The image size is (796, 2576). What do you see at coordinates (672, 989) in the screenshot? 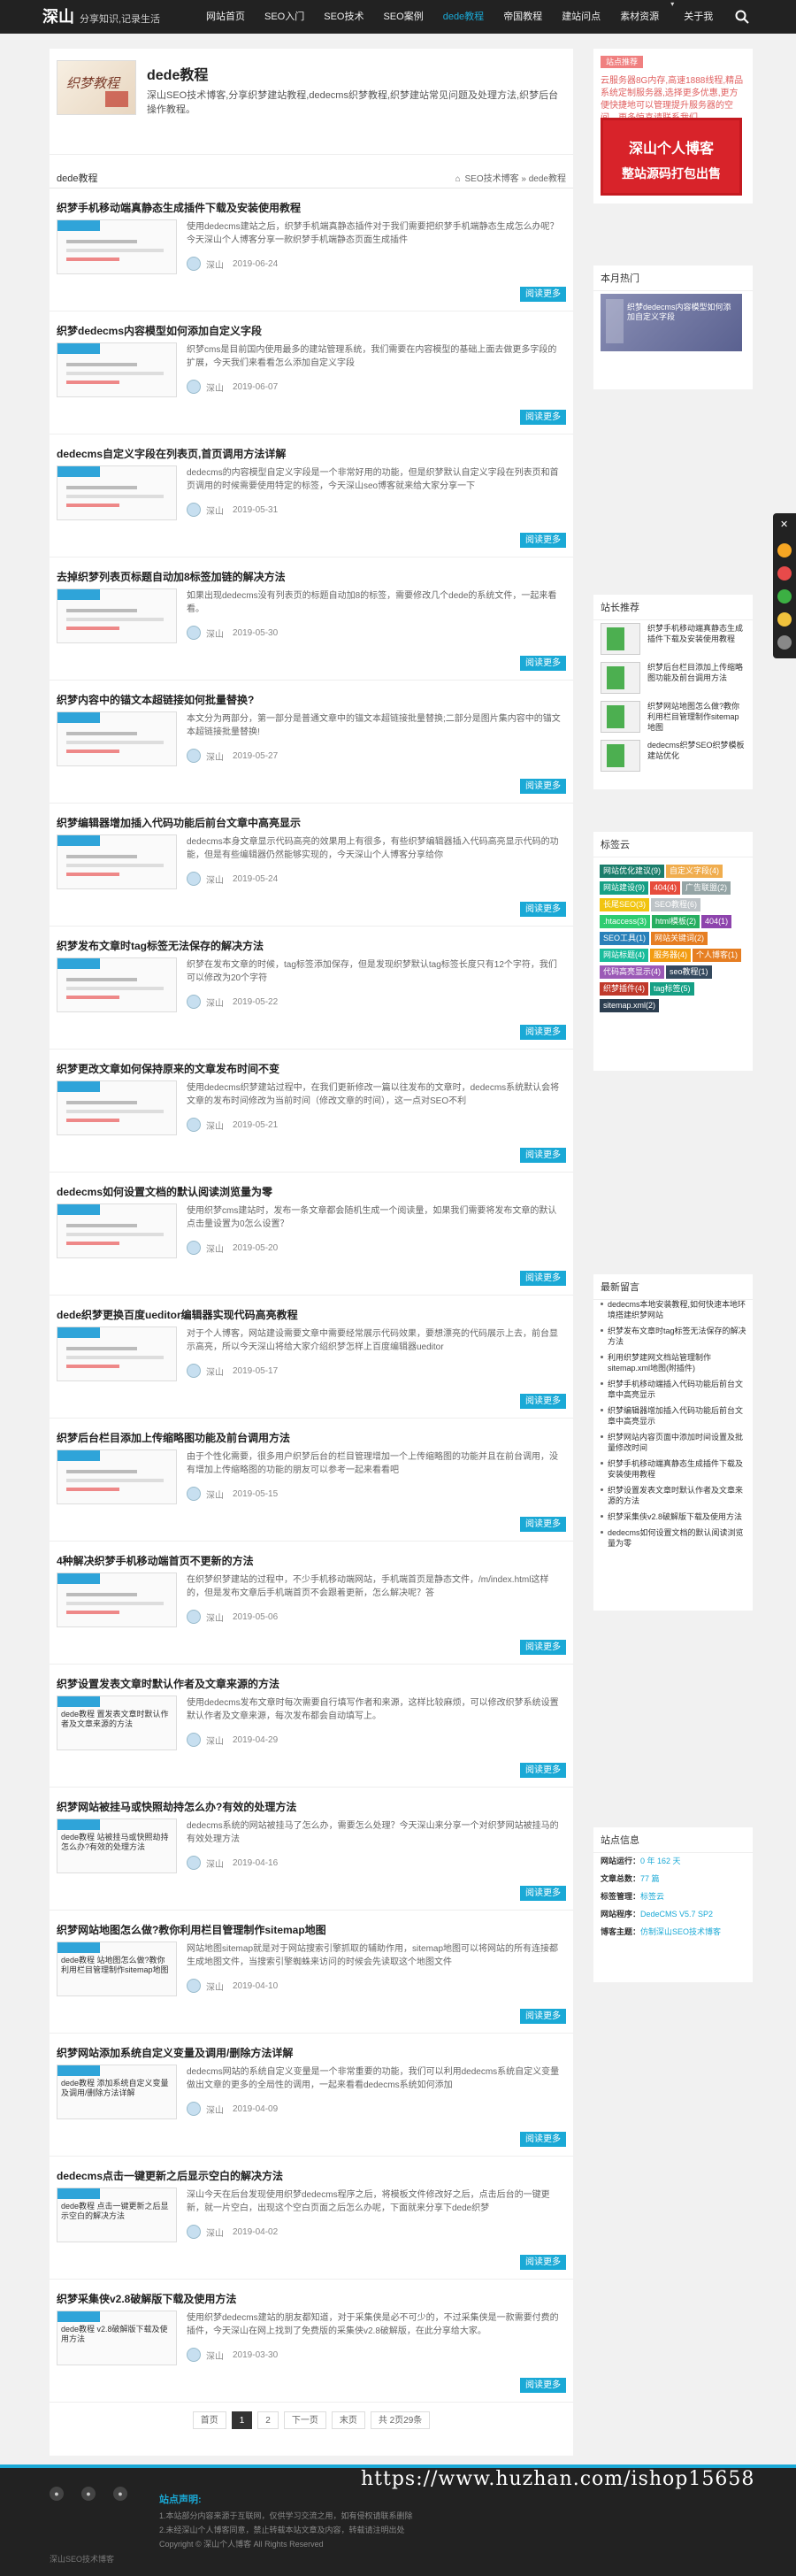
I see `tag-link: tag标签(5)` at bounding box center [672, 989].